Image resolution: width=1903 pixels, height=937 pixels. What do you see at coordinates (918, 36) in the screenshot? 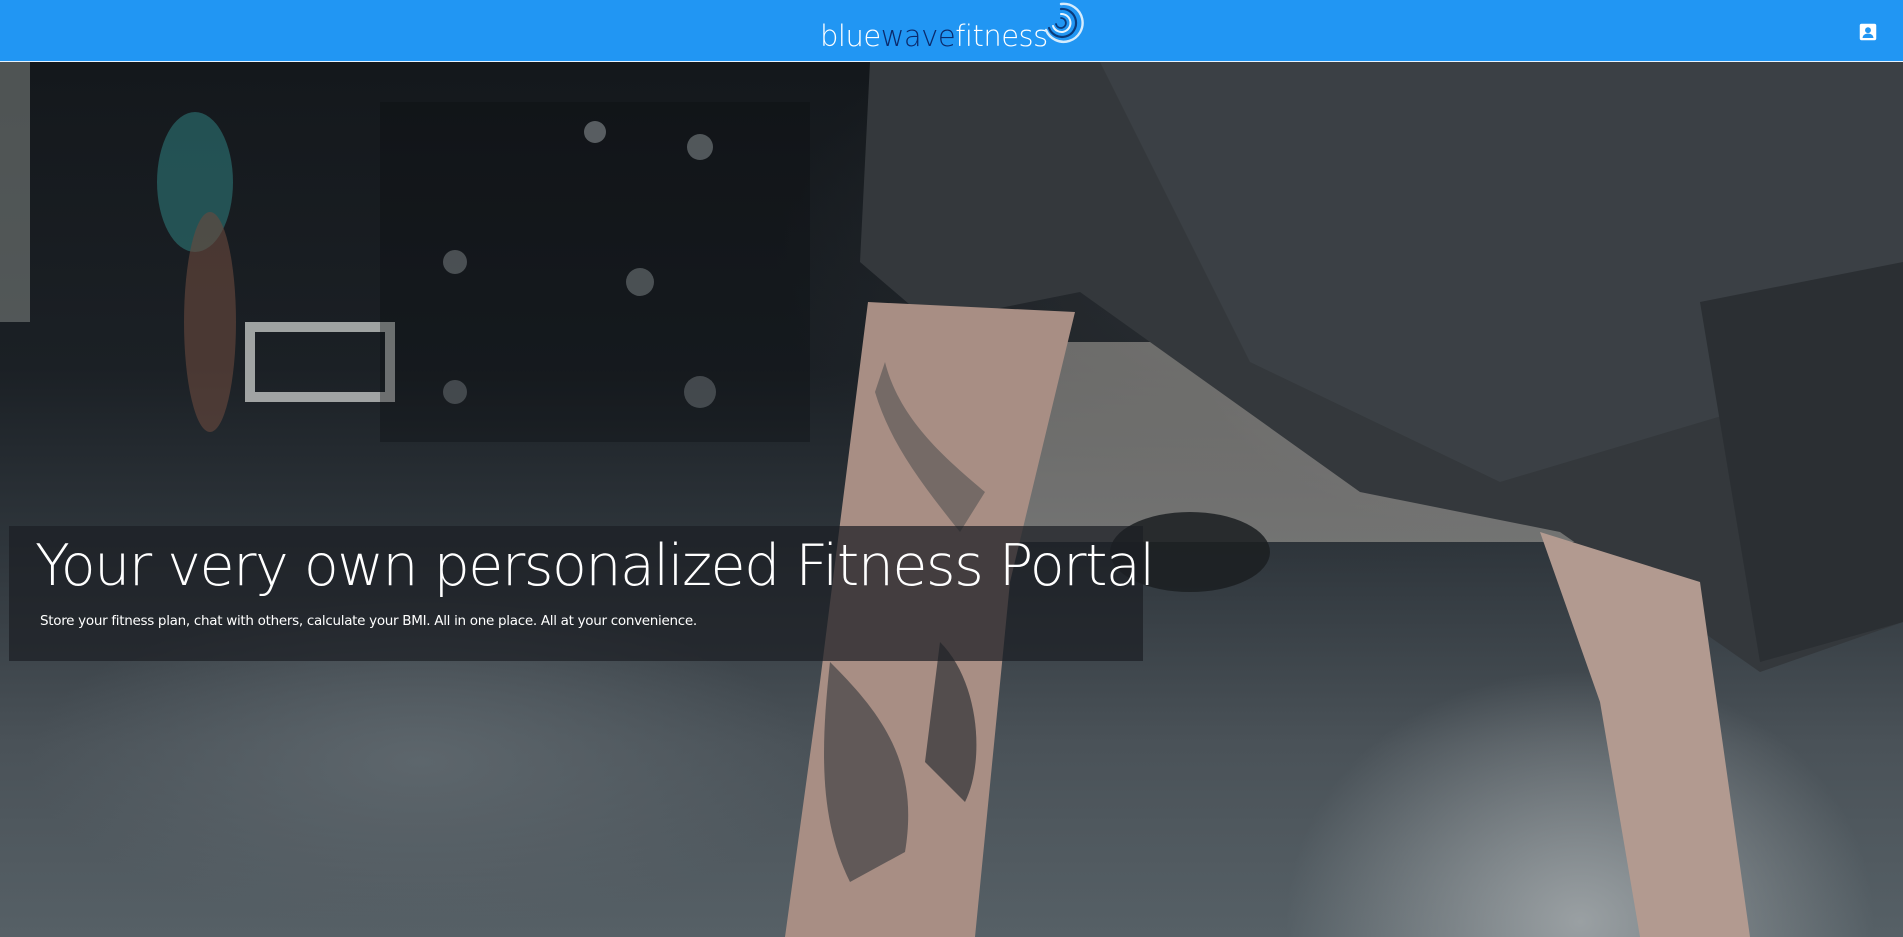
I see `brand-word-wave: wave` at bounding box center [918, 36].